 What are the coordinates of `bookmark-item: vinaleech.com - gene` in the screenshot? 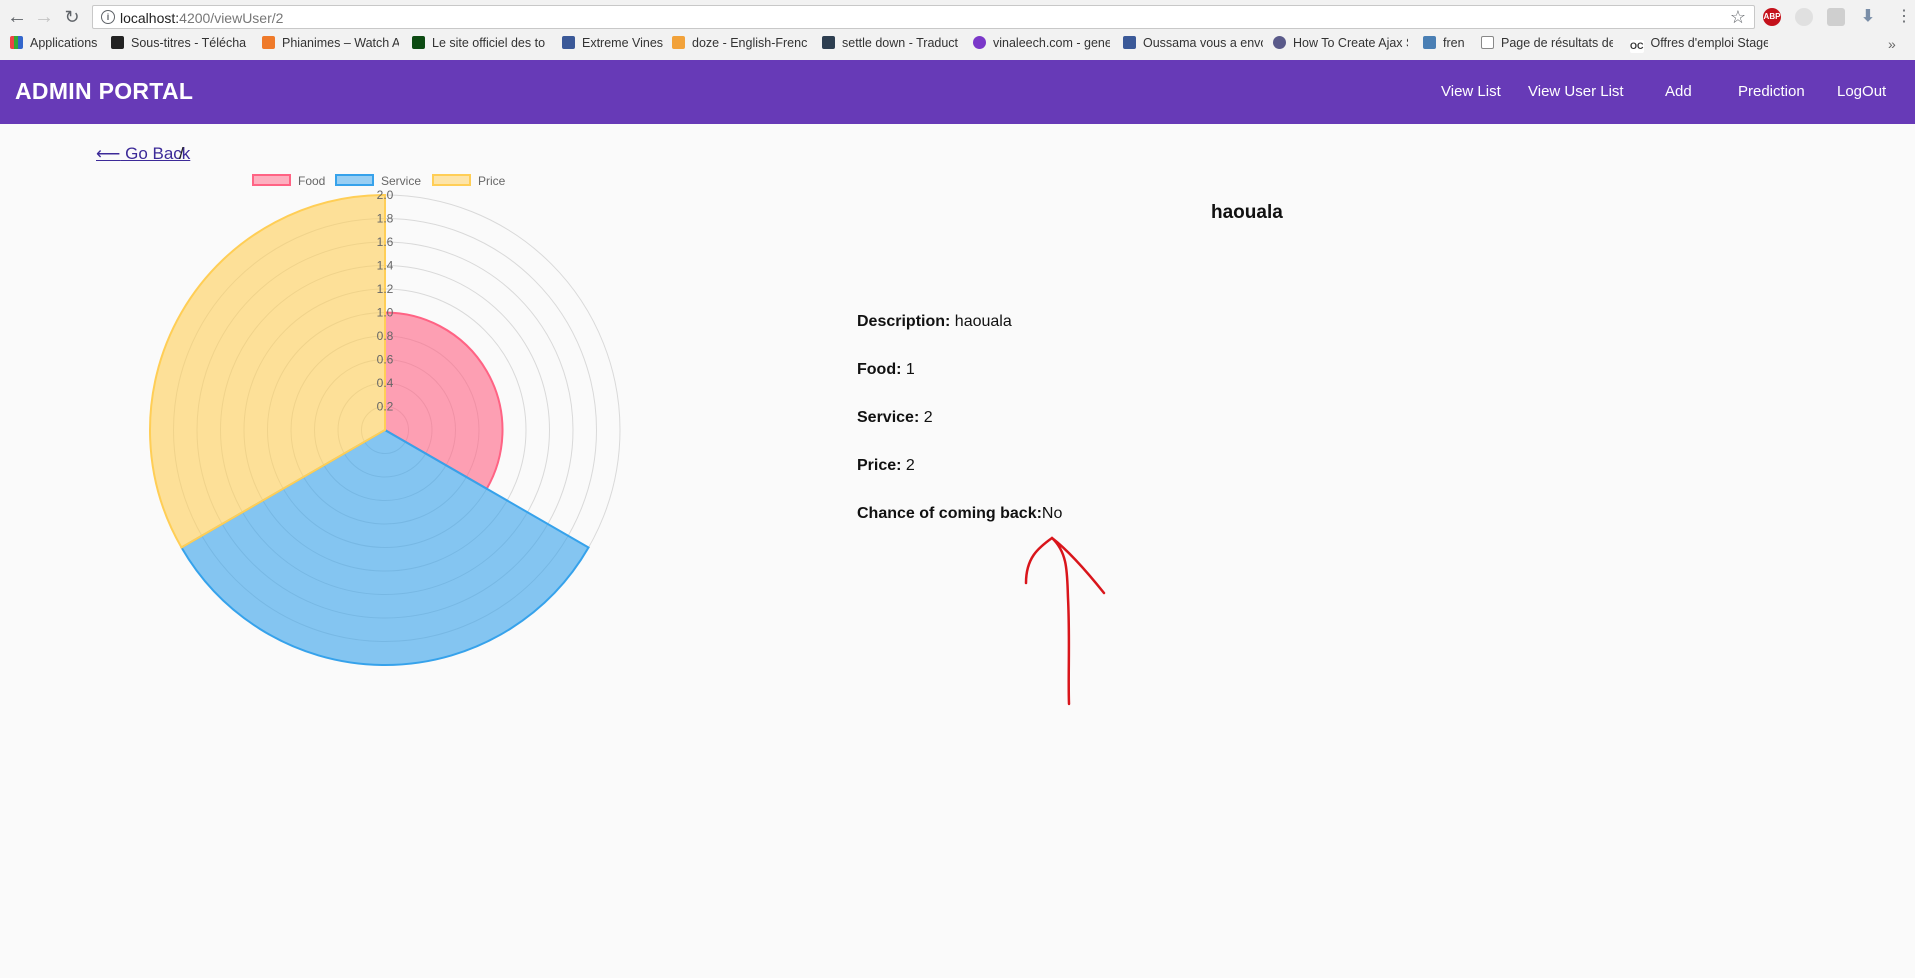 It's located at (1041, 43).